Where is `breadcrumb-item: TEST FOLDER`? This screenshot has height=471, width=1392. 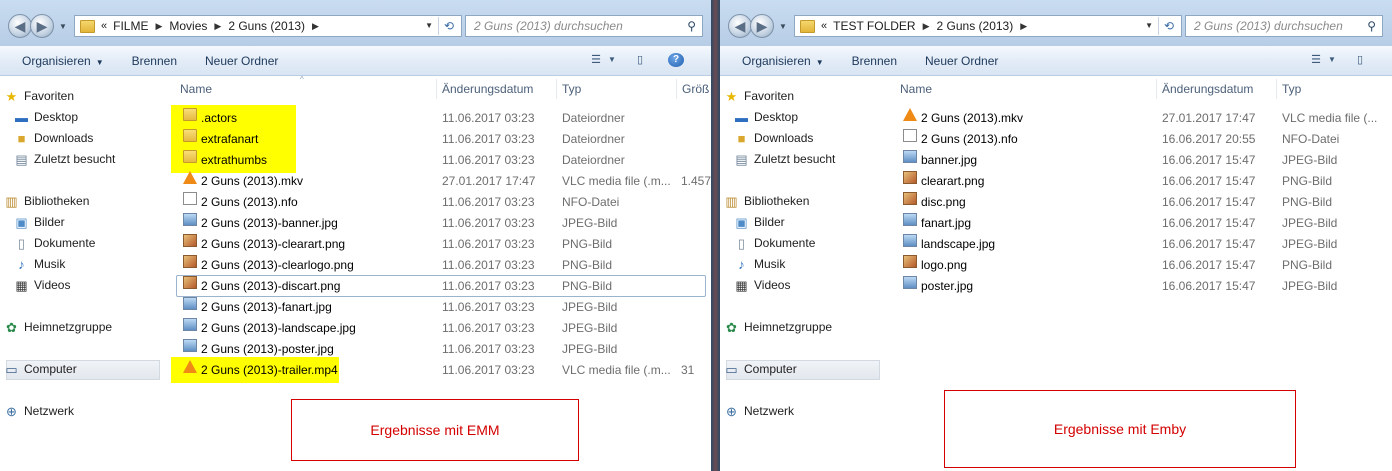 breadcrumb-item: TEST FOLDER is located at coordinates (874, 26).